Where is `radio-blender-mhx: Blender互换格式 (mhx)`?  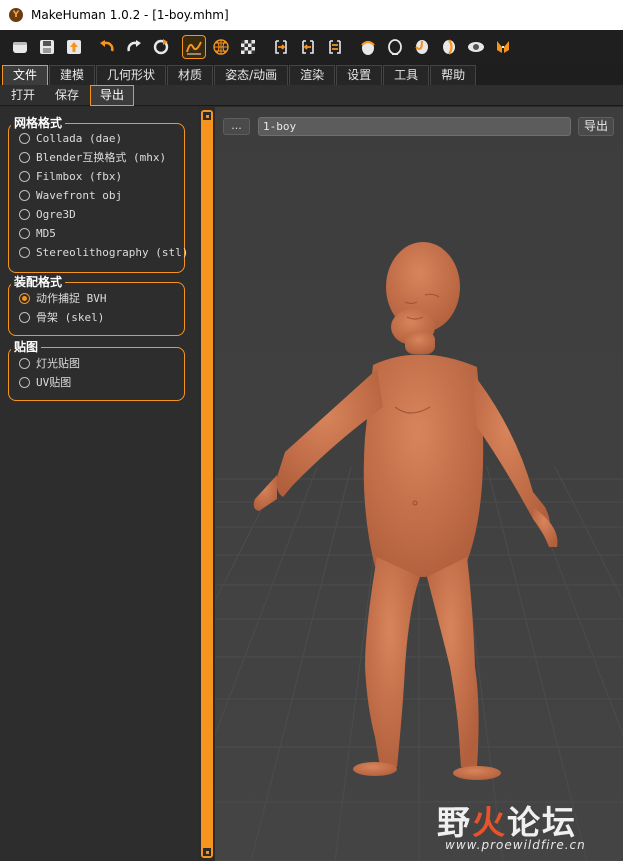 radio-blender-mhx: Blender互换格式 (mhx) is located at coordinates (92, 157).